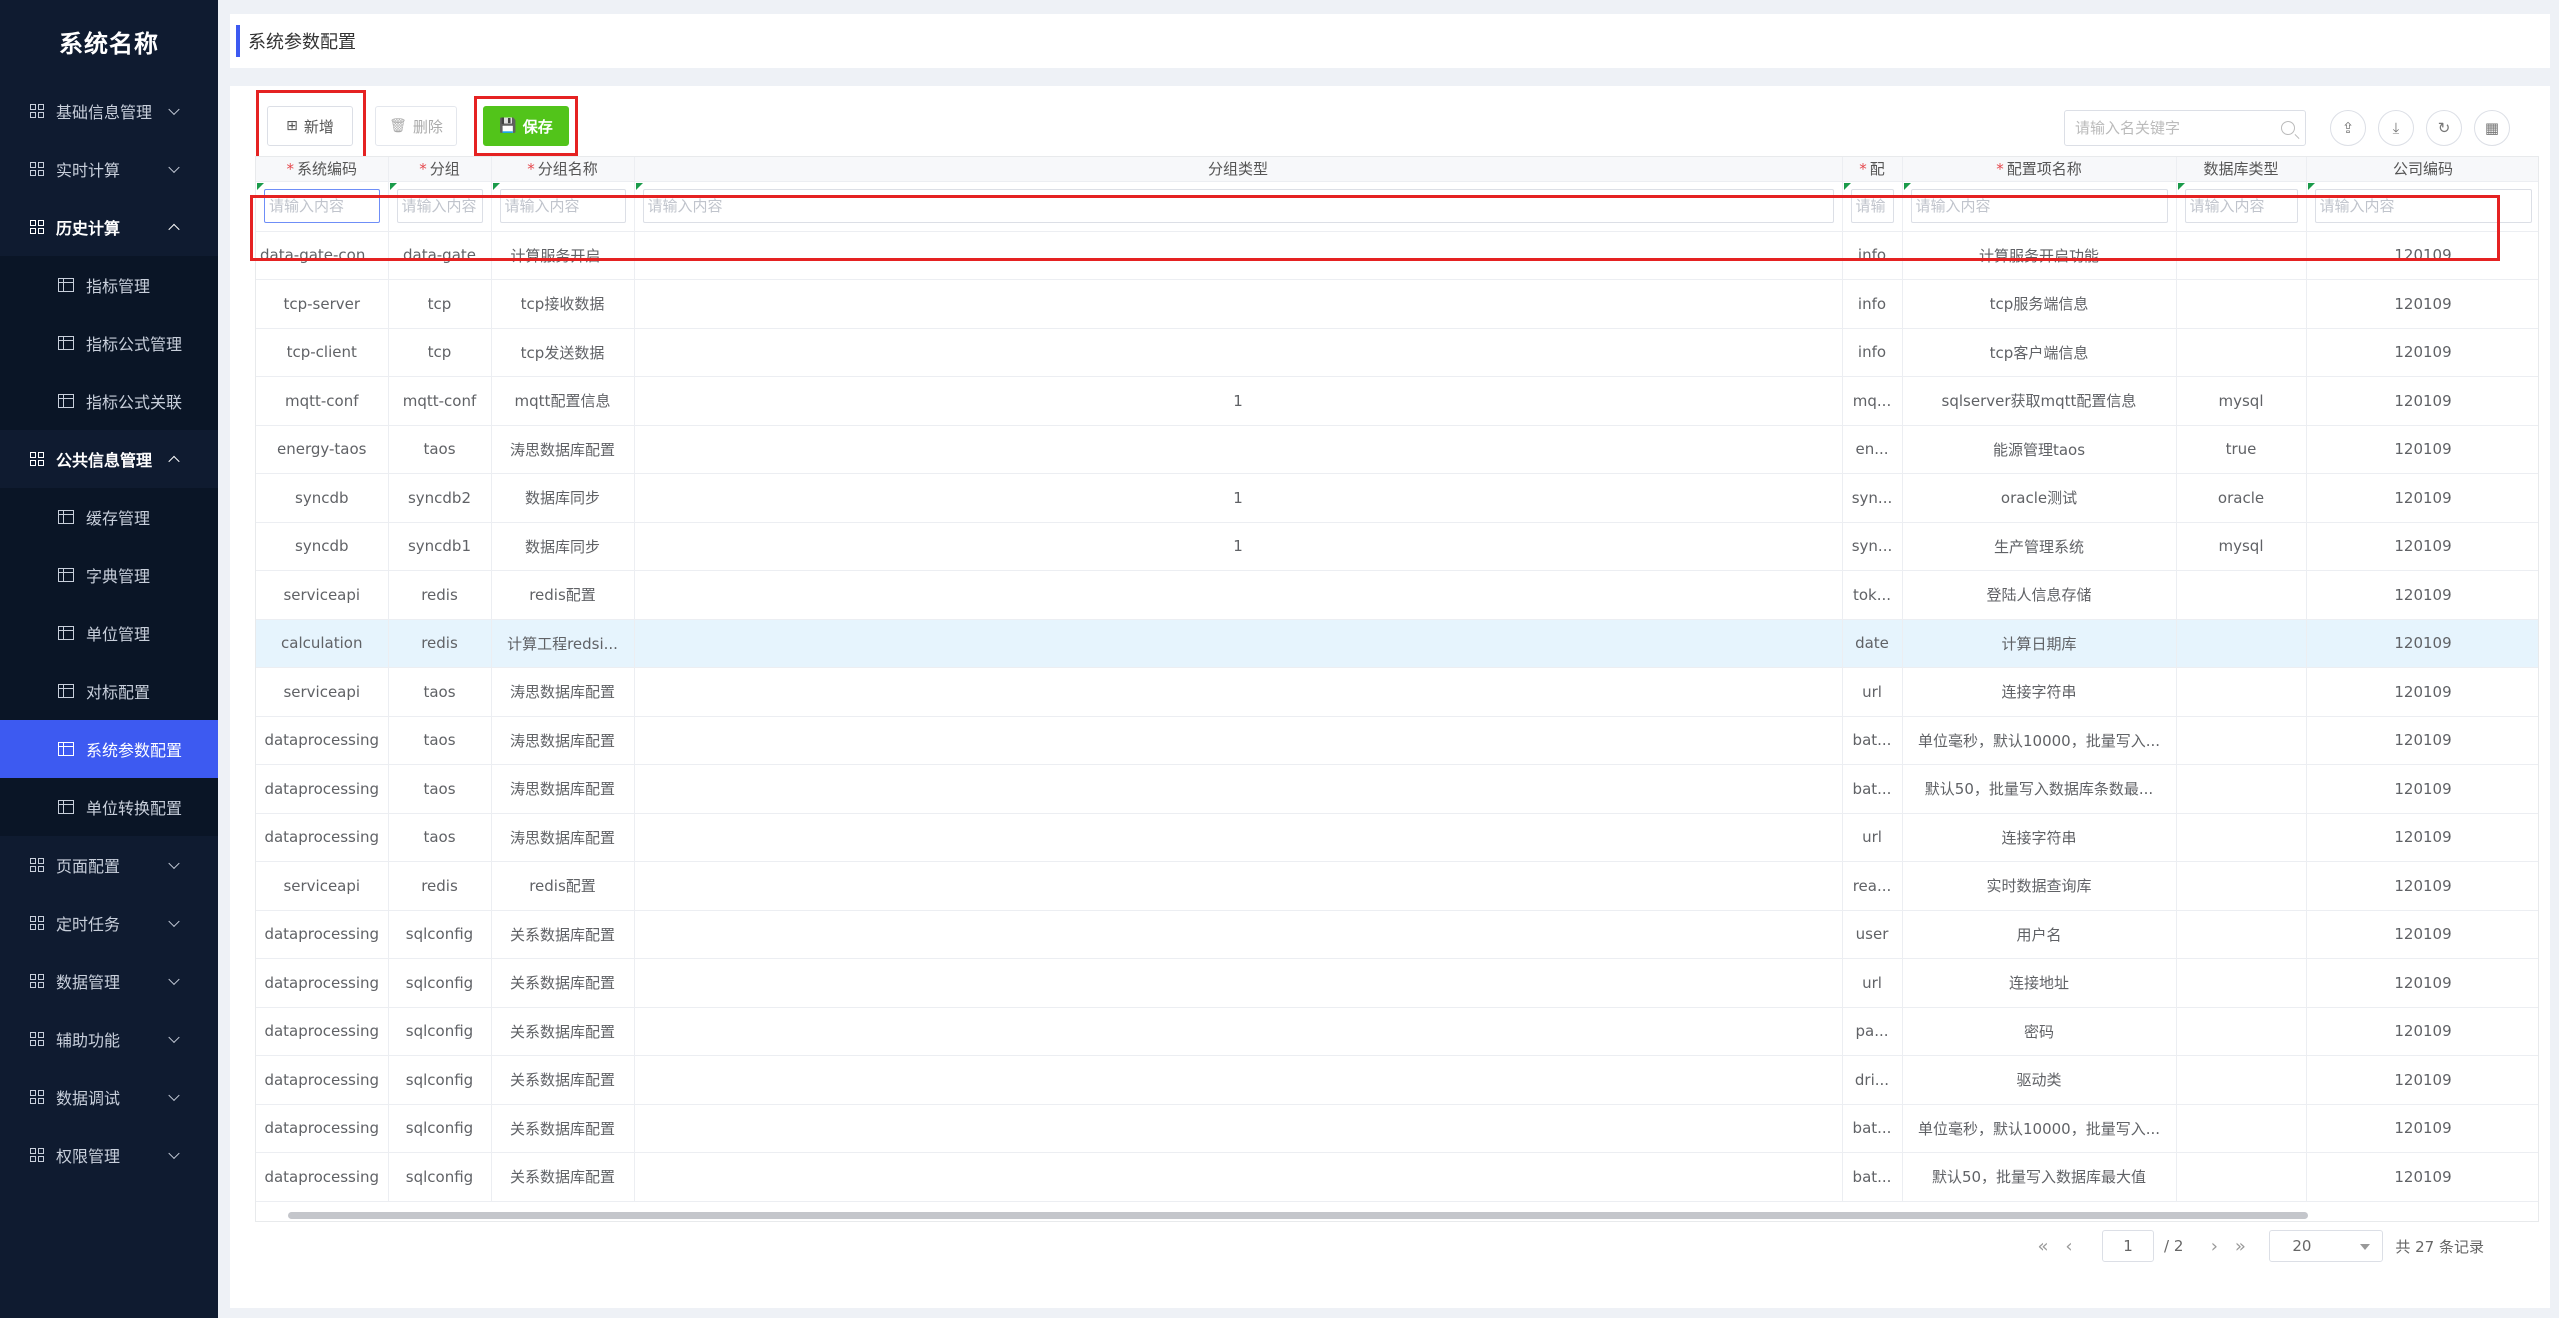  What do you see at coordinates (2444, 128) in the screenshot?
I see `refresh-icon: ↻` at bounding box center [2444, 128].